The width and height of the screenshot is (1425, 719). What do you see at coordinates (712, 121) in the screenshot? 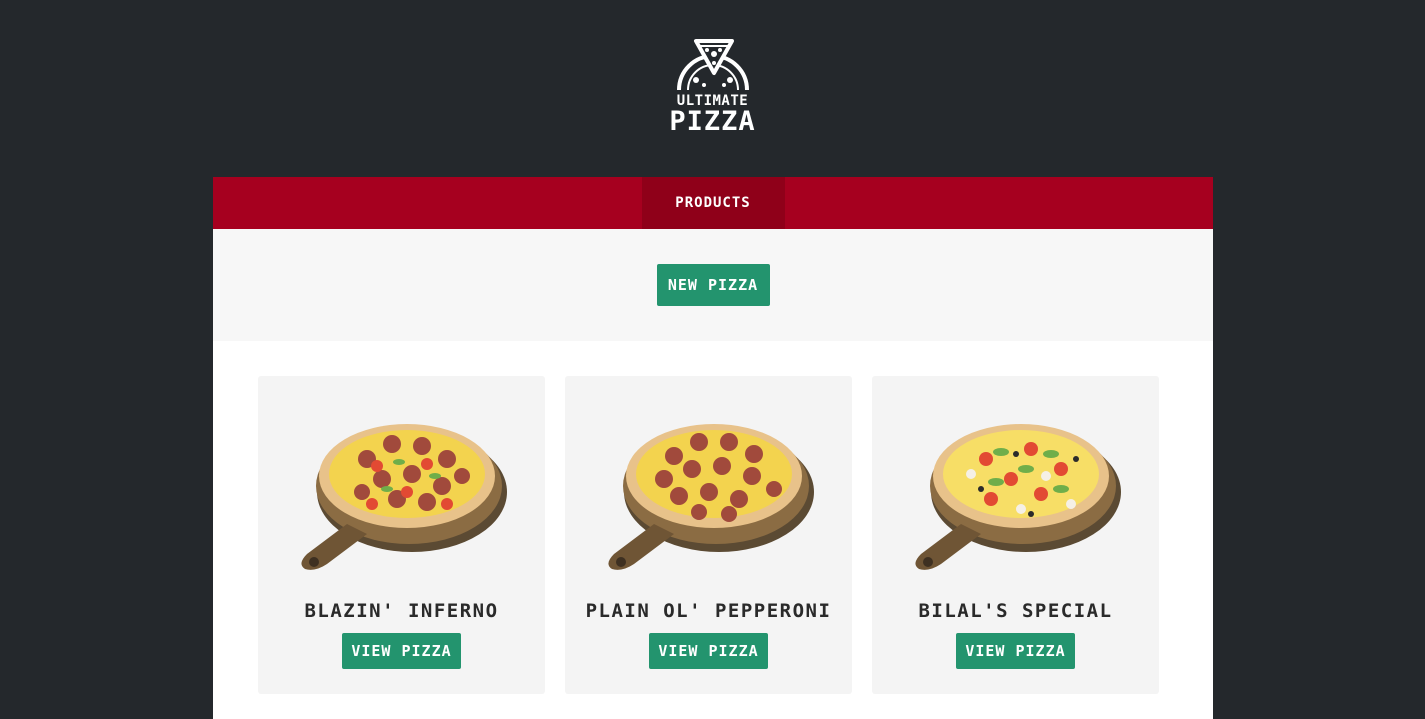
I see `brand-line-2: PIZZA` at bounding box center [712, 121].